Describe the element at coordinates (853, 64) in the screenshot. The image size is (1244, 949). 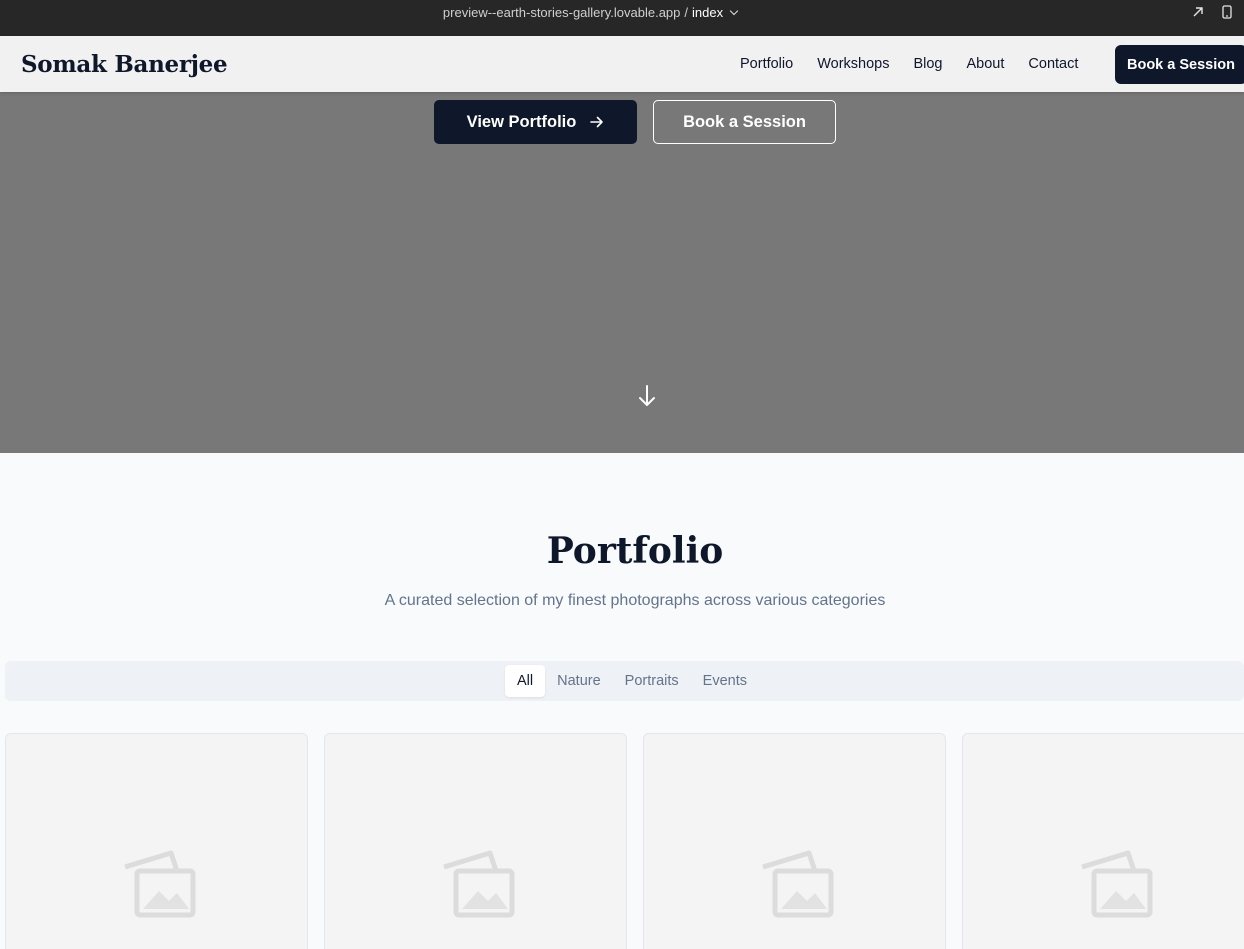
I see `nav-link-workshops: Workshops` at that location.